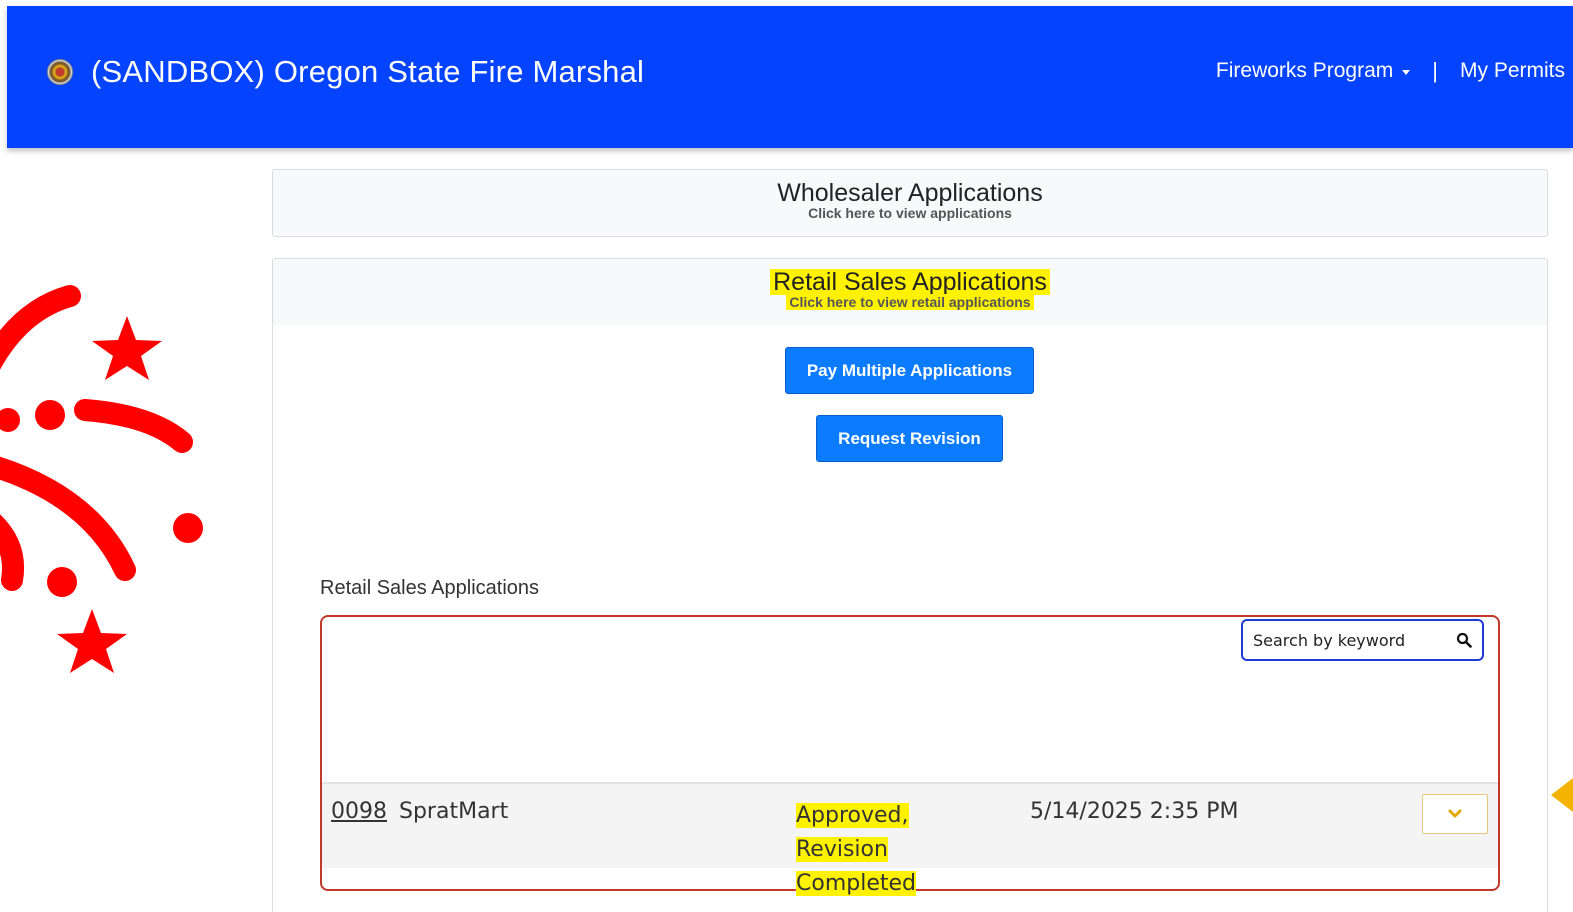  Describe the element at coordinates (1304, 70) in the screenshot. I see `fireworks-program-label: Fireworks Program` at that location.